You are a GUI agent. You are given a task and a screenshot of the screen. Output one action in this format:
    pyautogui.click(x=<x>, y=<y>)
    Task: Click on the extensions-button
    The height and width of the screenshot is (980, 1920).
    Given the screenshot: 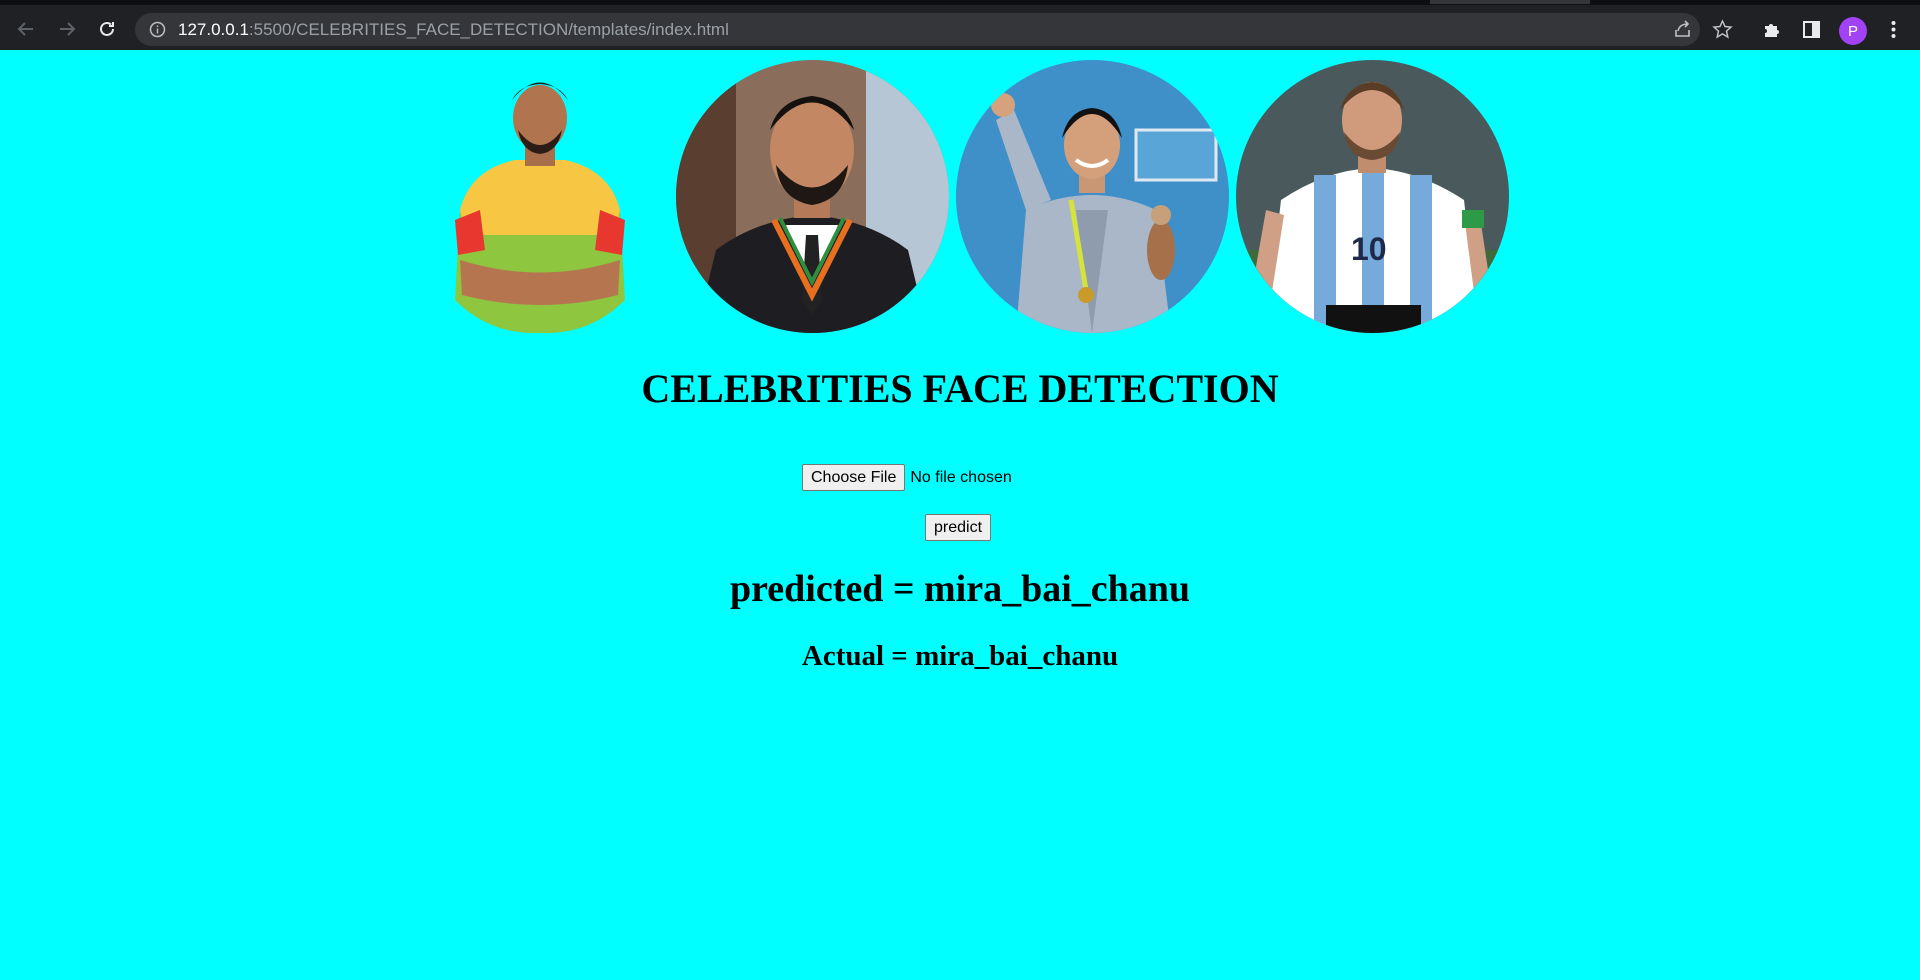 What is the action you would take?
    pyautogui.click(x=1771, y=29)
    